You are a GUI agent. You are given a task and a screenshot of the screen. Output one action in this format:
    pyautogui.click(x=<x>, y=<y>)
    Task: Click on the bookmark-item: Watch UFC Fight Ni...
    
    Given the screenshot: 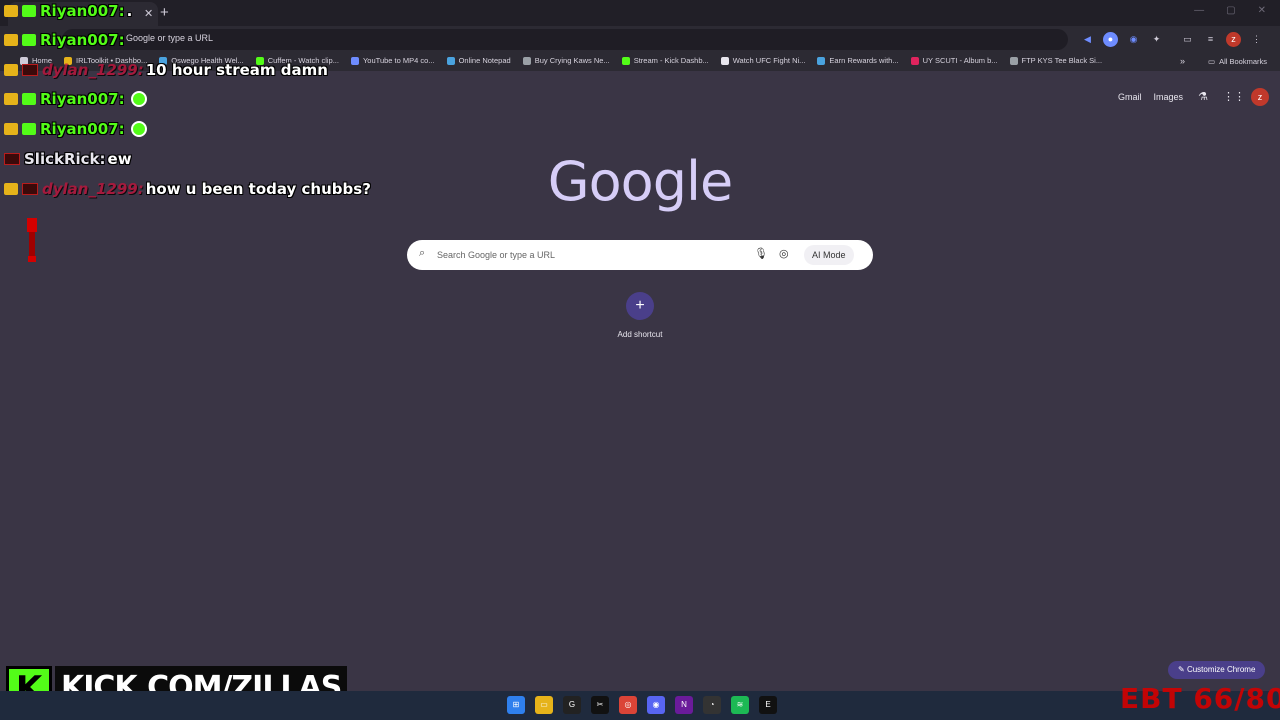 What is the action you would take?
    pyautogui.click(x=763, y=60)
    